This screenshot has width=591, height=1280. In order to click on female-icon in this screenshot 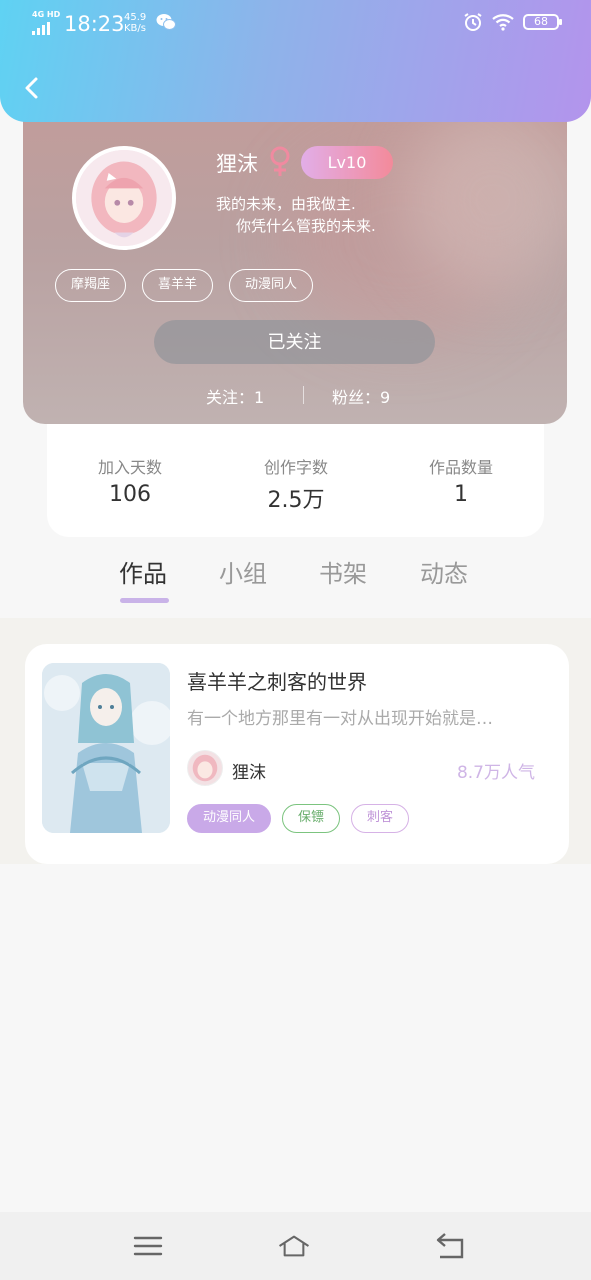, I will do `click(280, 161)`.